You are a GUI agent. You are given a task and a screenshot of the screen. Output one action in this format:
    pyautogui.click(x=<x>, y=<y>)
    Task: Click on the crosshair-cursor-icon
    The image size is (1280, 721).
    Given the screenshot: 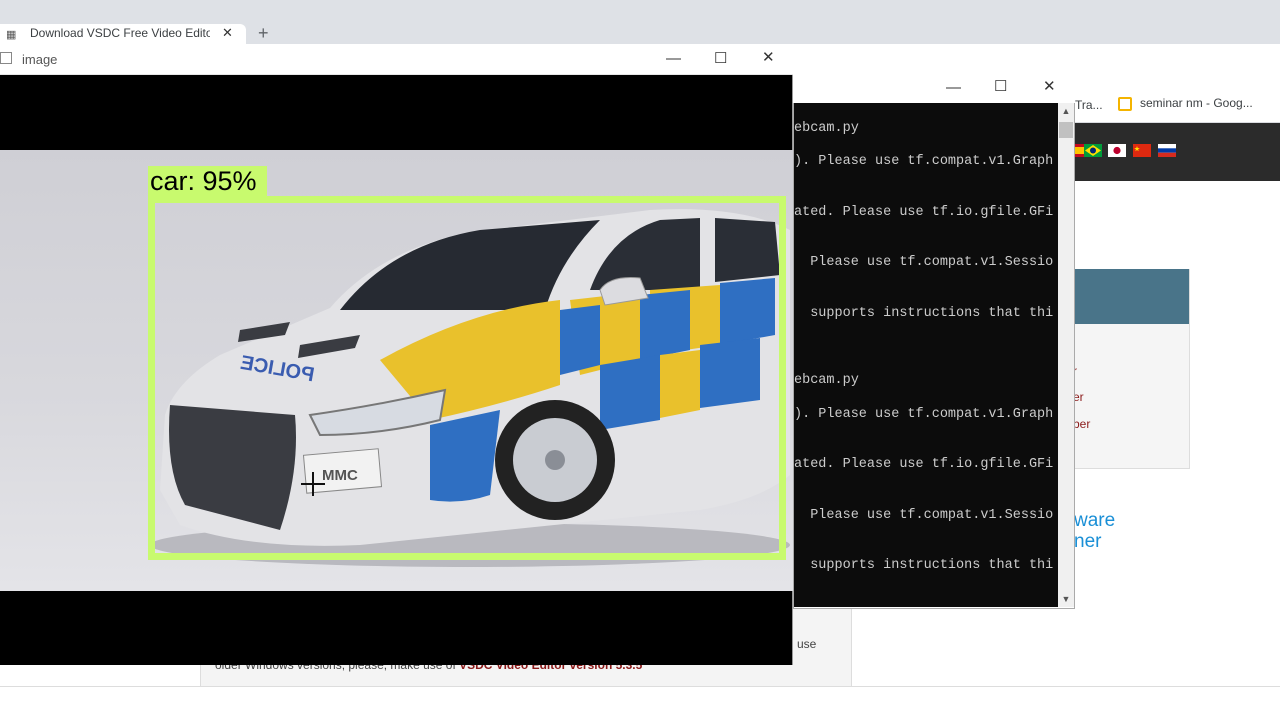 What is the action you would take?
    pyautogui.click(x=313, y=484)
    